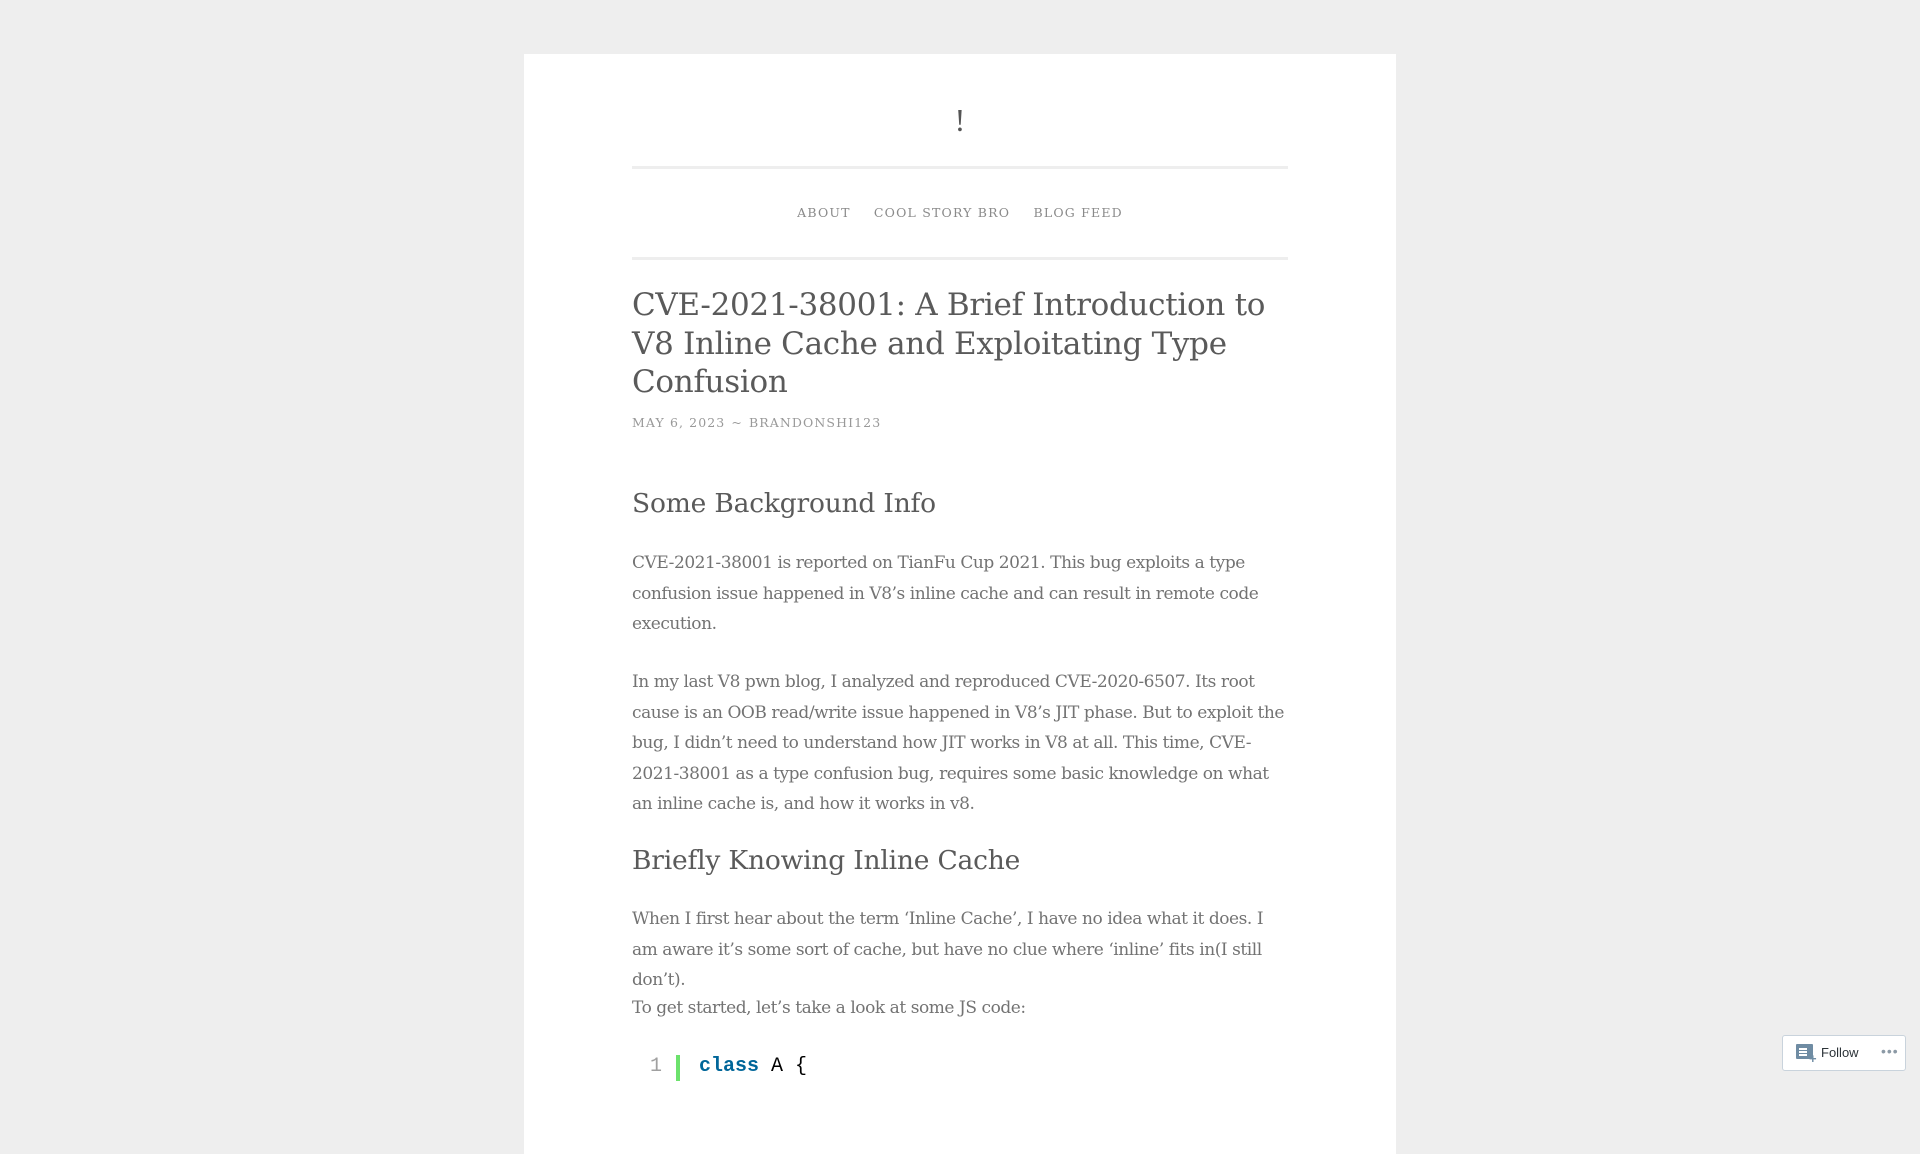 The width and height of the screenshot is (1920, 1154). What do you see at coordinates (783, 1066) in the screenshot?
I see `code-text: A {` at bounding box center [783, 1066].